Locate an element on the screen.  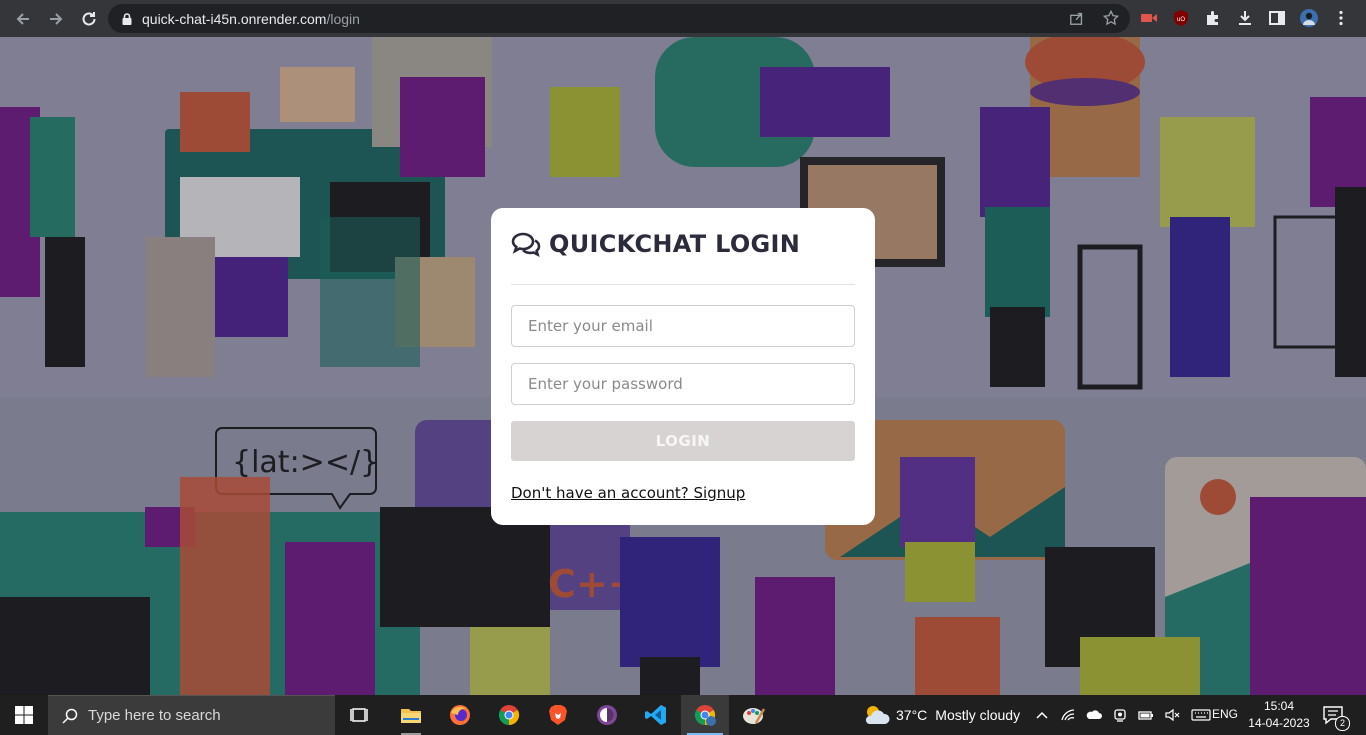
login-button: LOGIN is located at coordinates (683, 441).